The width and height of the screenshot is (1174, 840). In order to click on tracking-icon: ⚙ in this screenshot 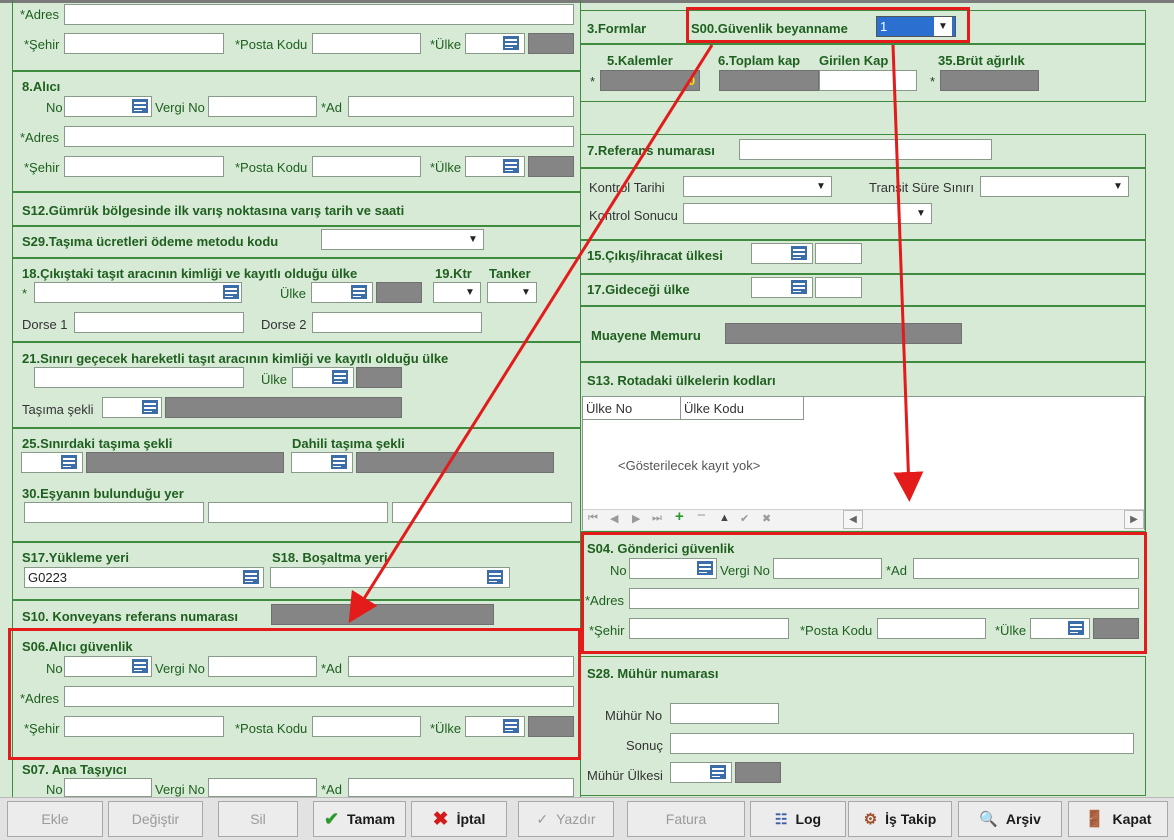, I will do `click(870, 819)`.